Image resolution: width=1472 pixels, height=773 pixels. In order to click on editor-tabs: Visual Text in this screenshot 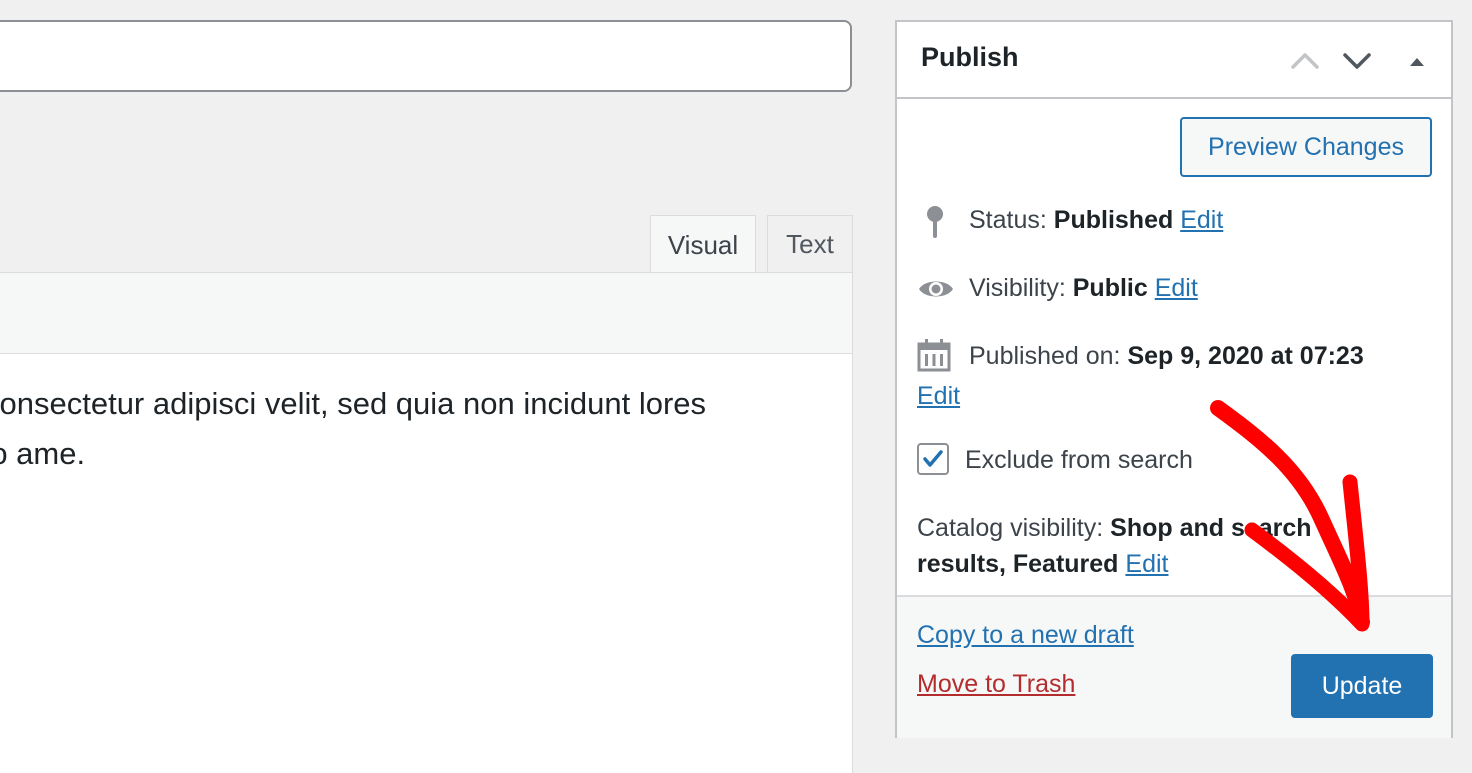, I will do `click(426, 245)`.